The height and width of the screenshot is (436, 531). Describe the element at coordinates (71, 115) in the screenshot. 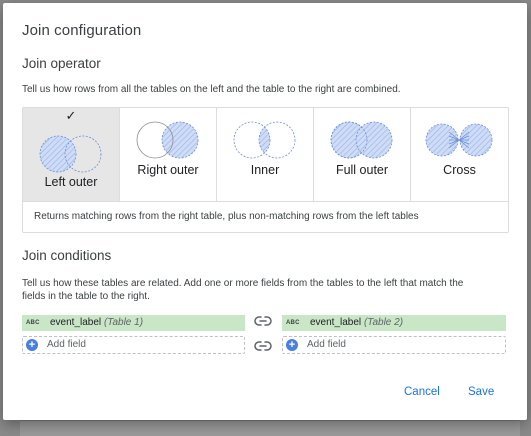

I see `check-icon: ✓` at that location.